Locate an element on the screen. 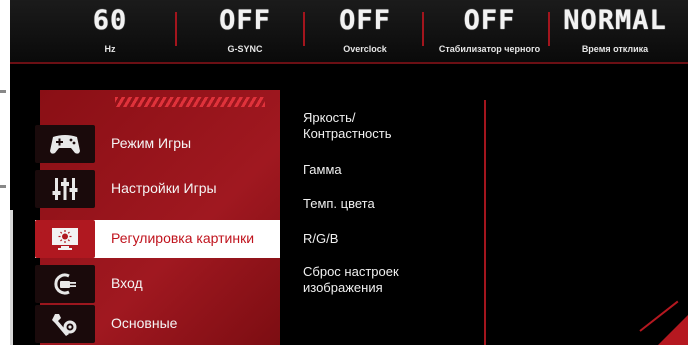 This screenshot has height=345, width=688. menu-item-label: Основные is located at coordinates (144, 323).